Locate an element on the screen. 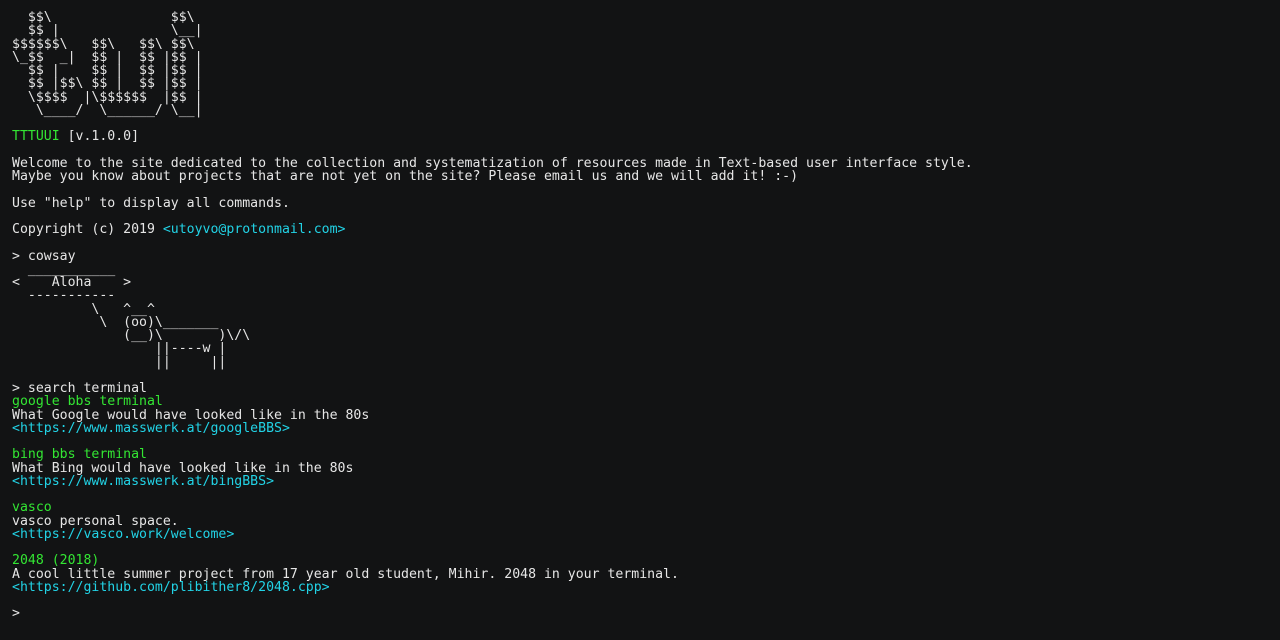  copyright-email-link: <utoyvo@protonmail.com> is located at coordinates (254, 229).